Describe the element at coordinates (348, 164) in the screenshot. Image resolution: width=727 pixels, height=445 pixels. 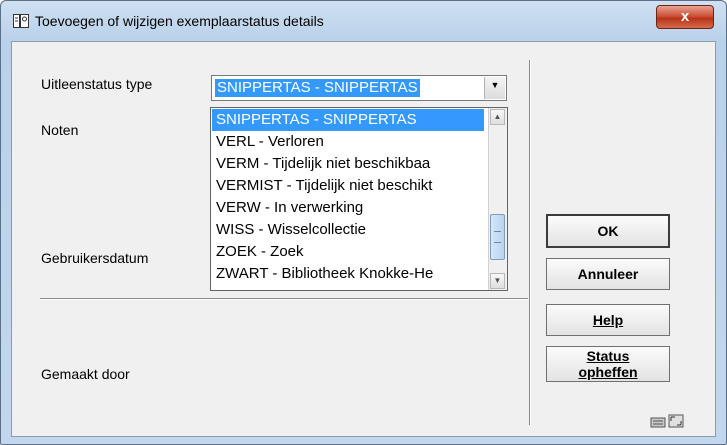
I see `dropdown-item: VERM - Tijdelijk niet beschikbaa` at that location.